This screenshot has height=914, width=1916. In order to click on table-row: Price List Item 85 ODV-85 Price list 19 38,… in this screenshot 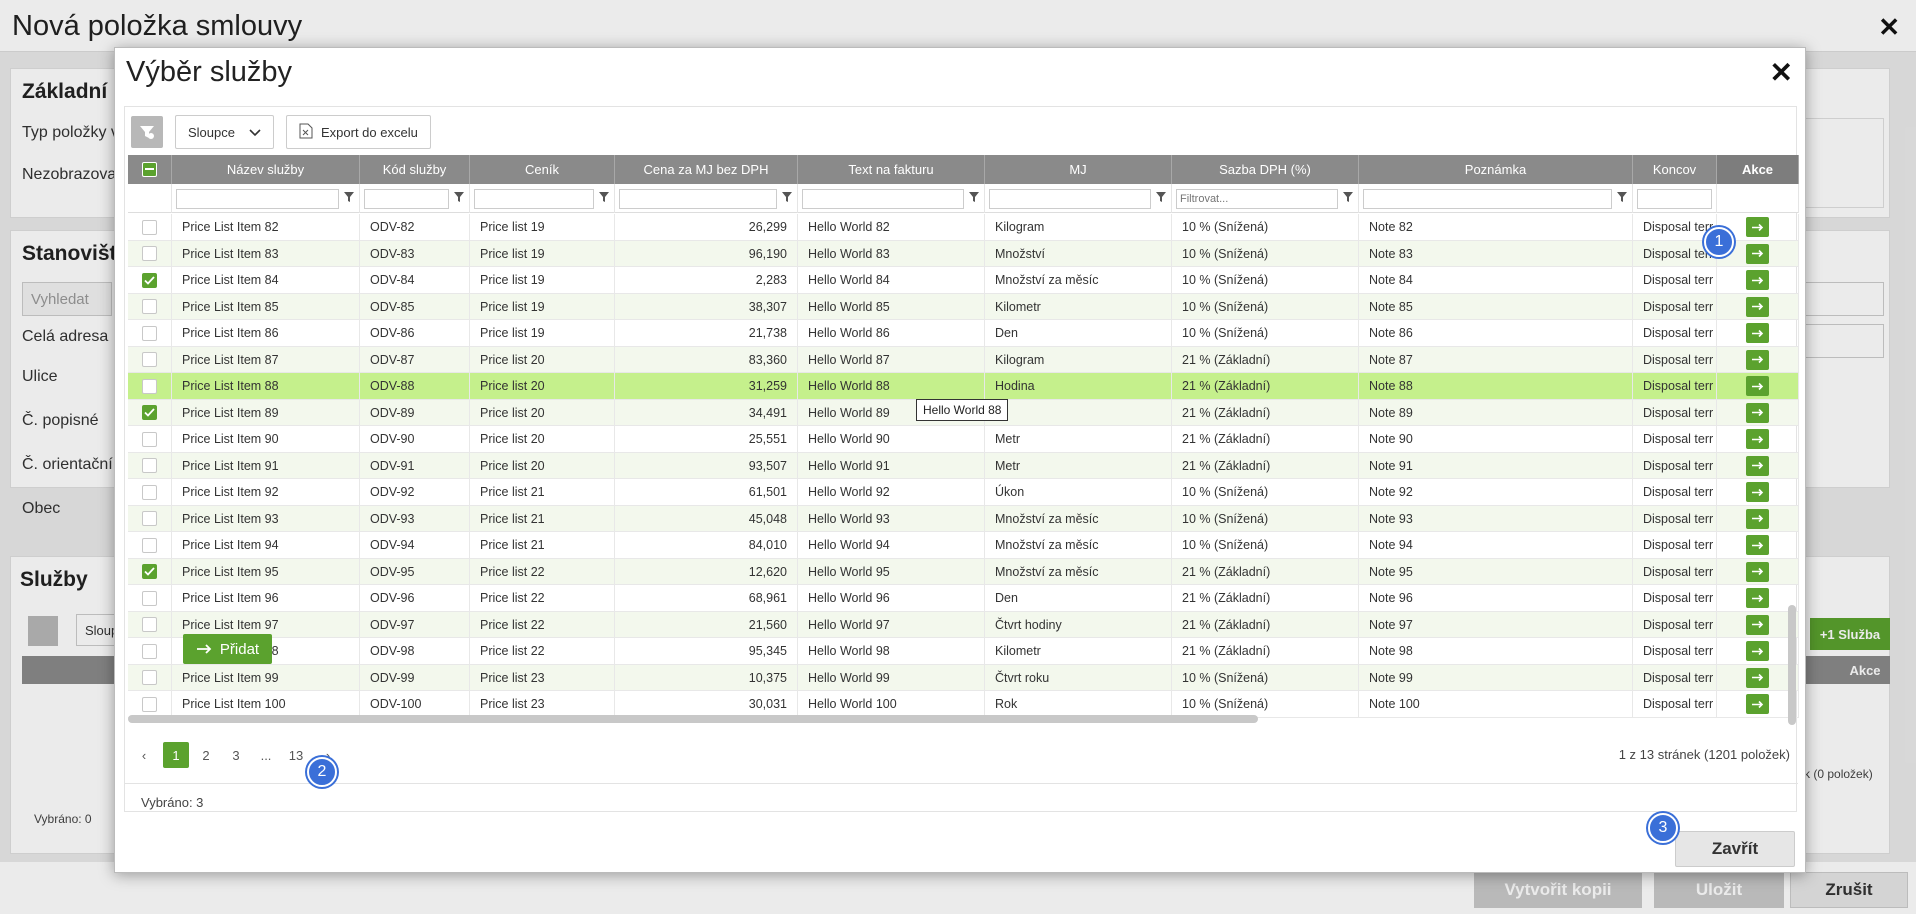, I will do `click(963, 306)`.